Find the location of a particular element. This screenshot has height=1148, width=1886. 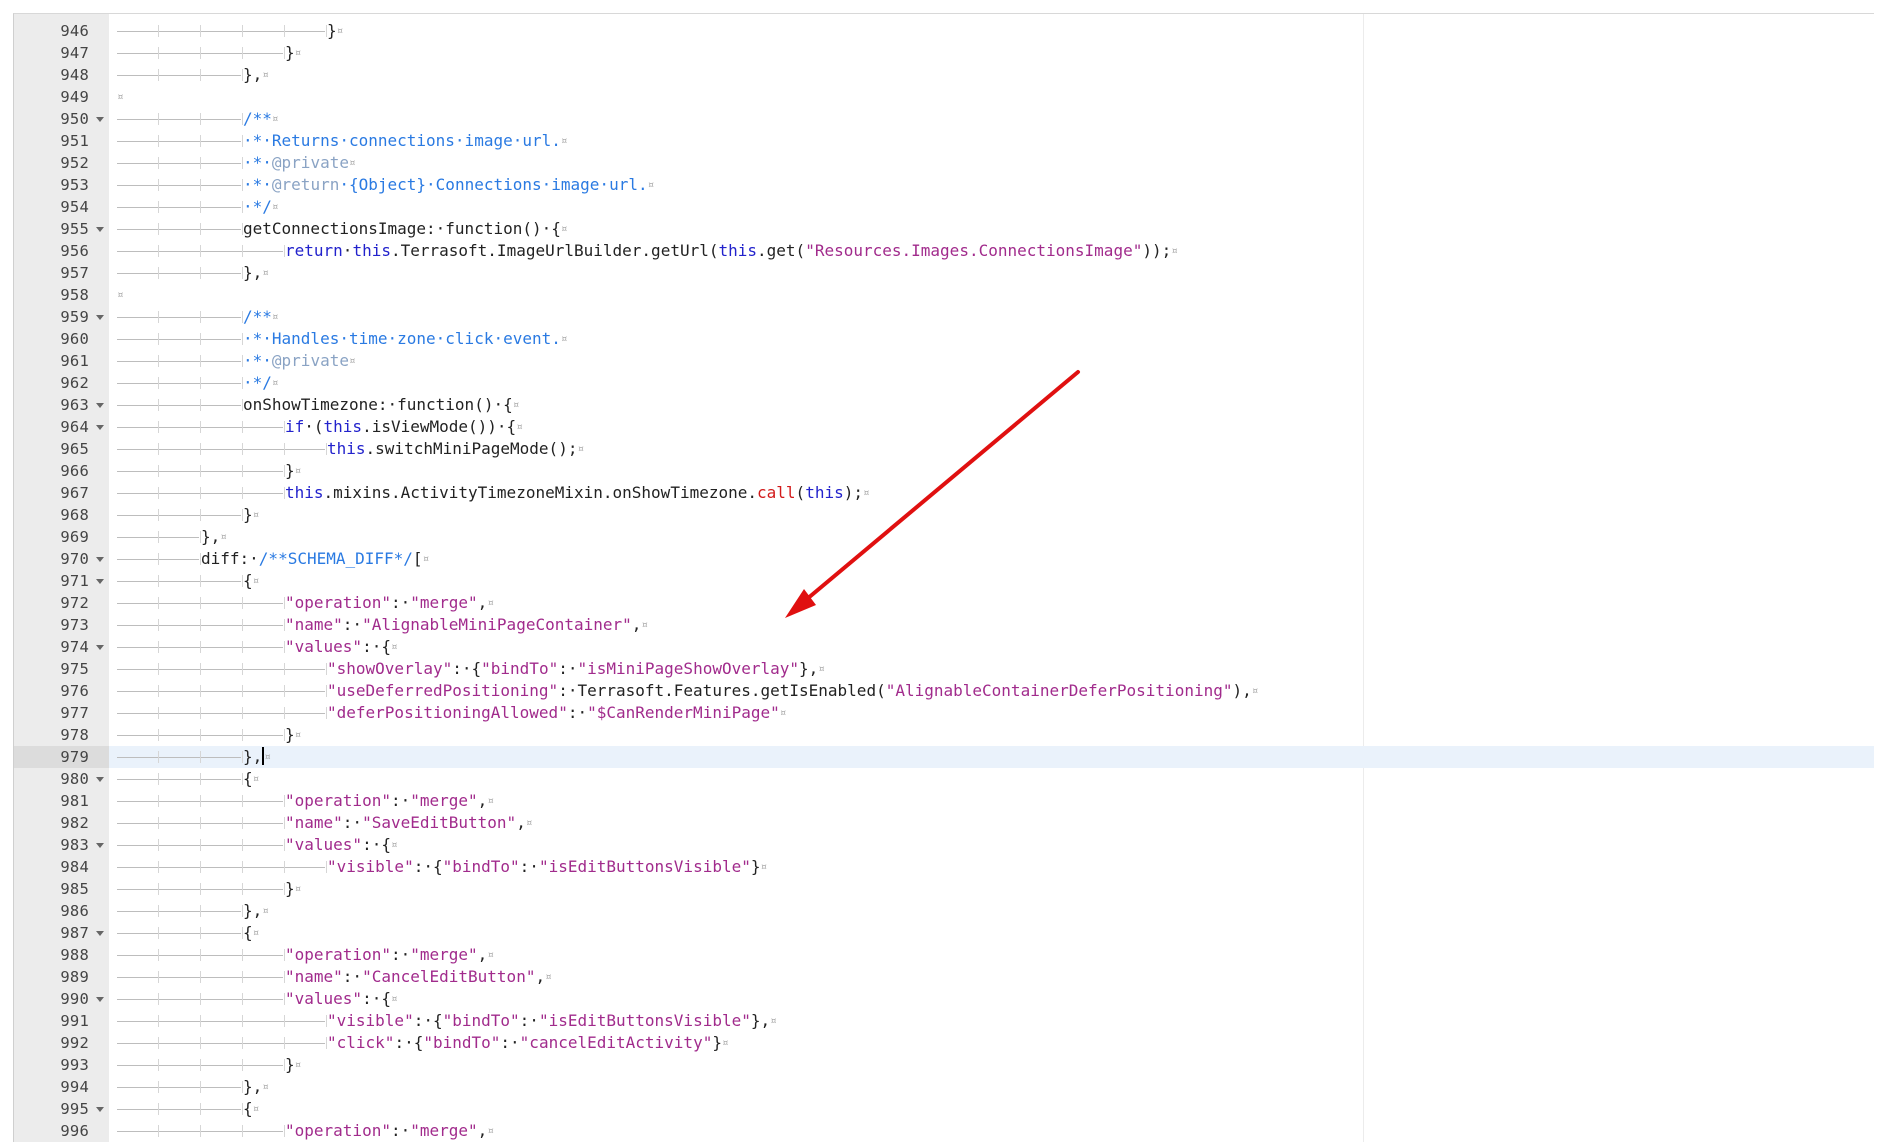

annotation-arrow-shaft is located at coordinates (939, 488).